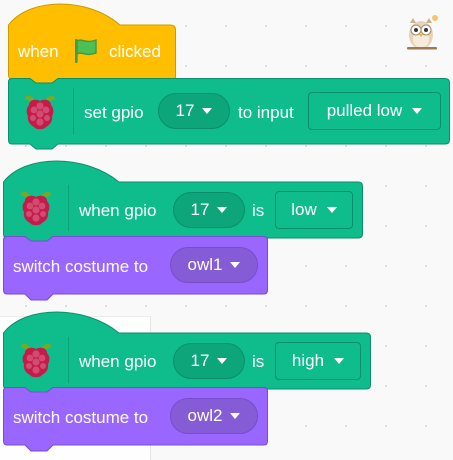 The height and width of the screenshot is (460, 453). I want to click on costume-dropdown: owl2, so click(214, 416).